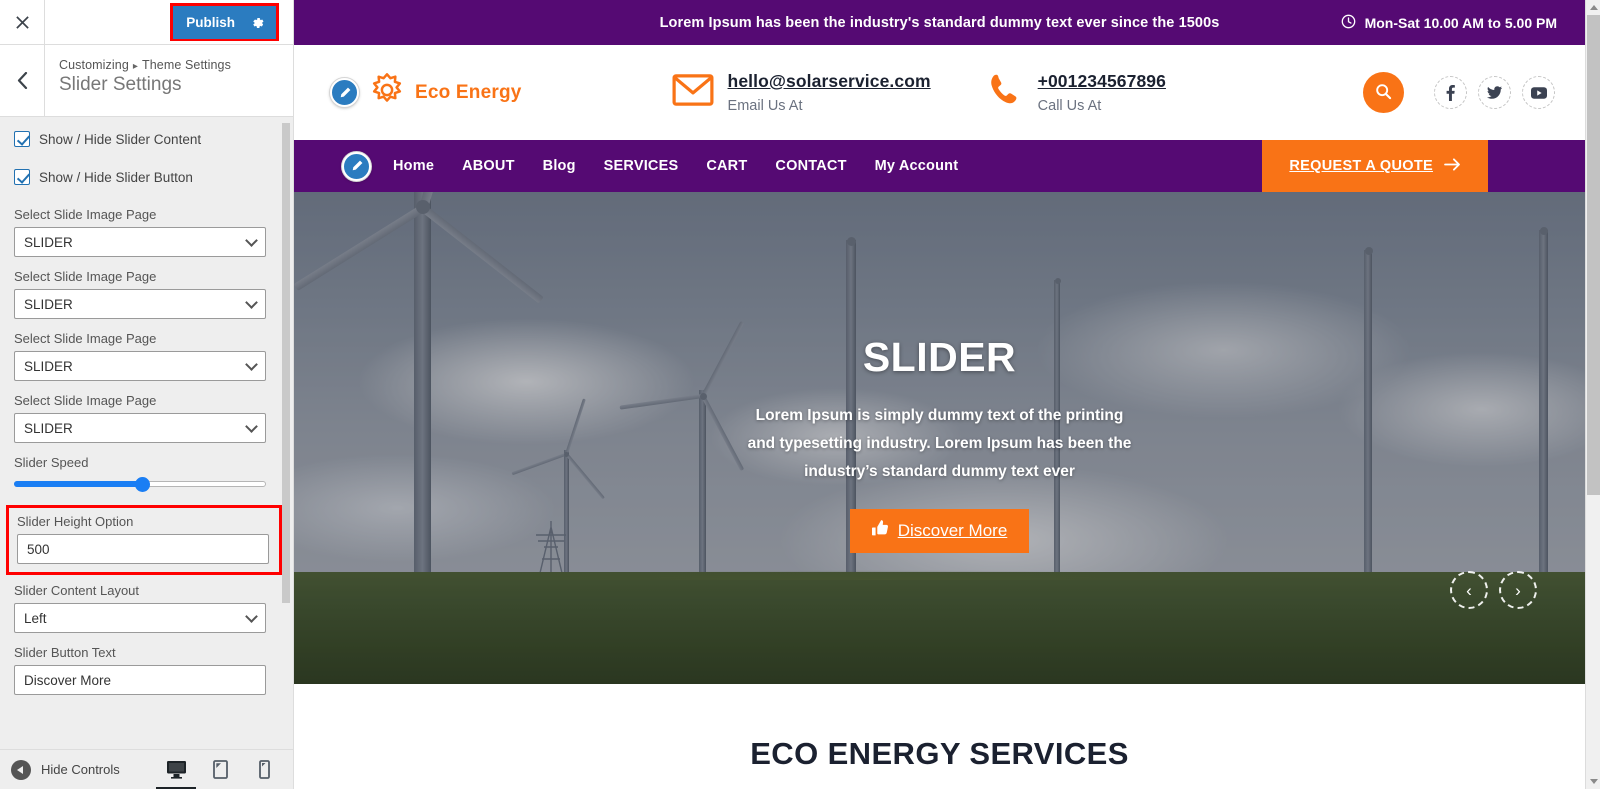 Image resolution: width=1600 pixels, height=789 pixels. I want to click on nav-item-home: Home, so click(413, 166).